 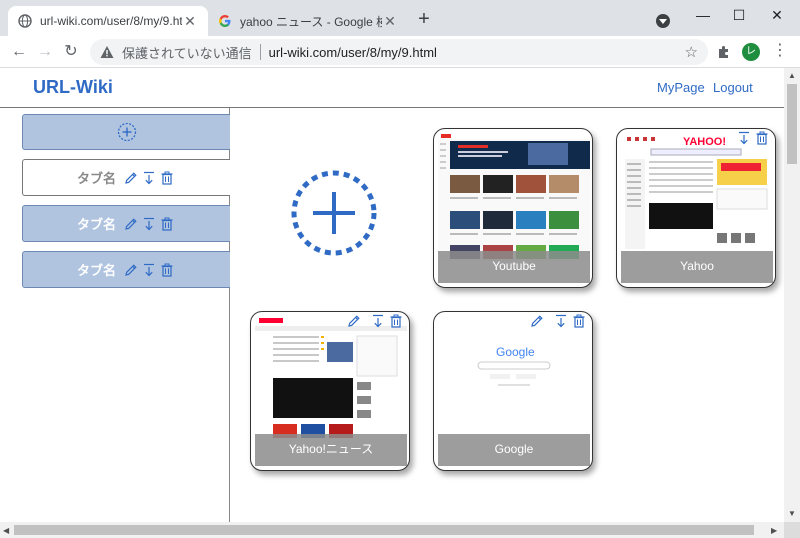 I want to click on globe-icon, so click(x=25, y=21).